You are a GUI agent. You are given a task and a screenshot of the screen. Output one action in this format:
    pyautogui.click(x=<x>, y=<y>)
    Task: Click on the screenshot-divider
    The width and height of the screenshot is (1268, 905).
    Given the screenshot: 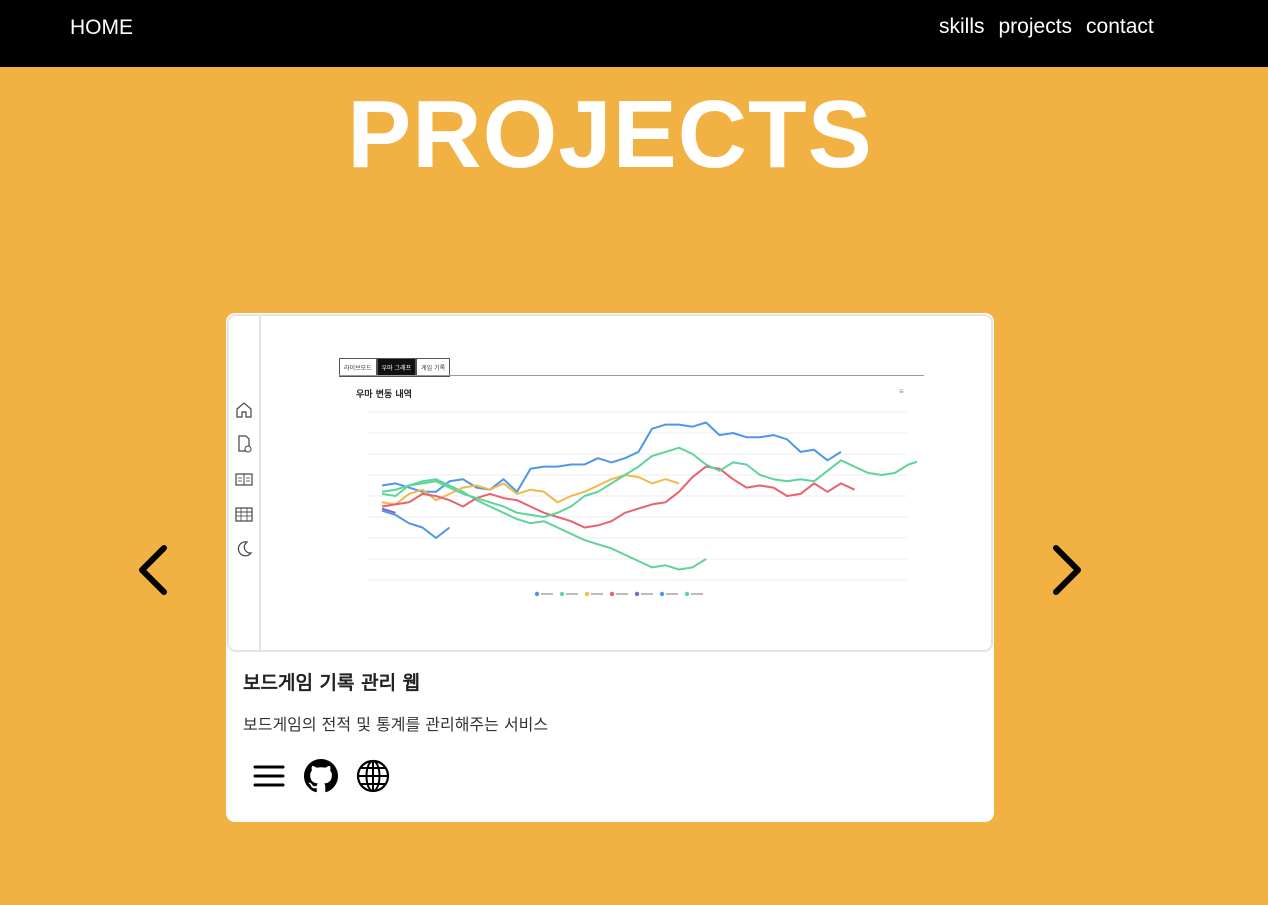 What is the action you would take?
    pyautogui.click(x=631, y=375)
    